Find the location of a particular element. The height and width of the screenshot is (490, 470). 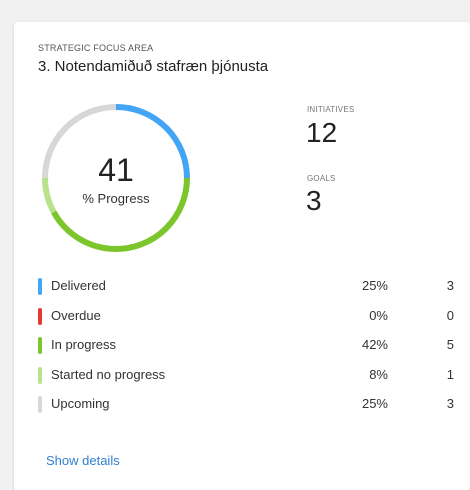

progress-value: 41 is located at coordinates (116, 169).